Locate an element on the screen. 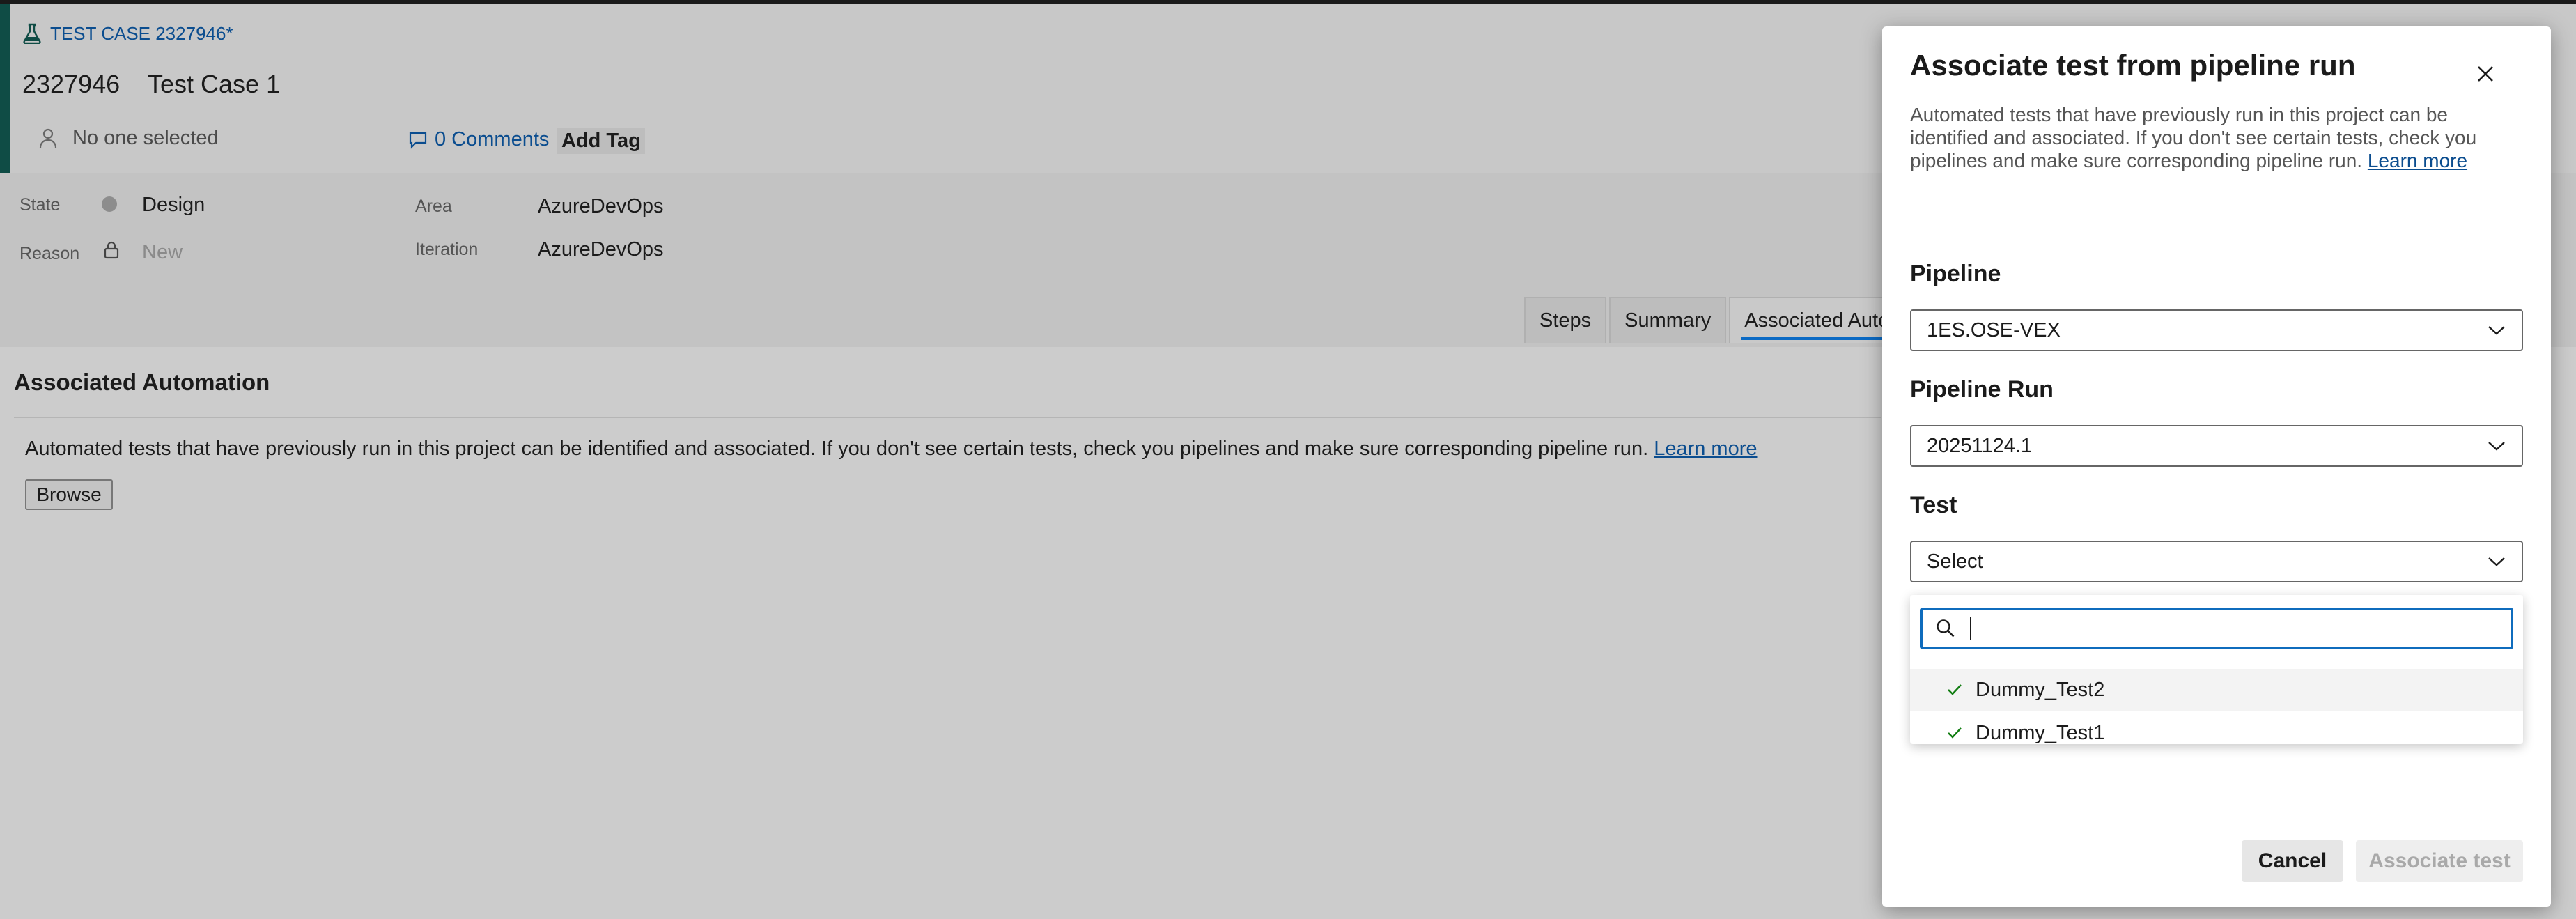 The height and width of the screenshot is (919, 2576). dialog-close-button is located at coordinates (2485, 73).